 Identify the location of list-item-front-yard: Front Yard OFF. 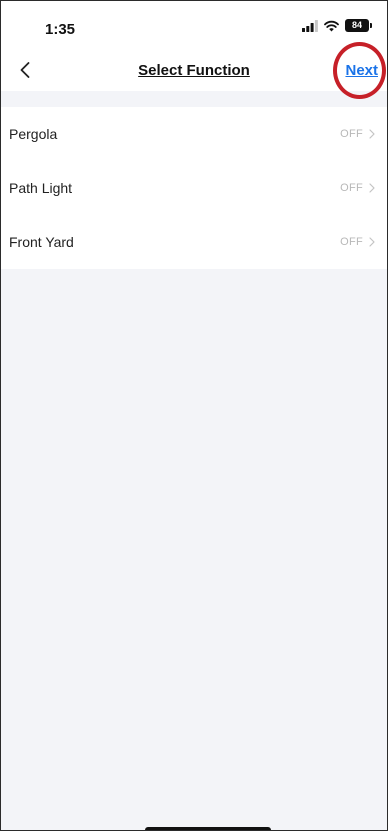
(194, 242).